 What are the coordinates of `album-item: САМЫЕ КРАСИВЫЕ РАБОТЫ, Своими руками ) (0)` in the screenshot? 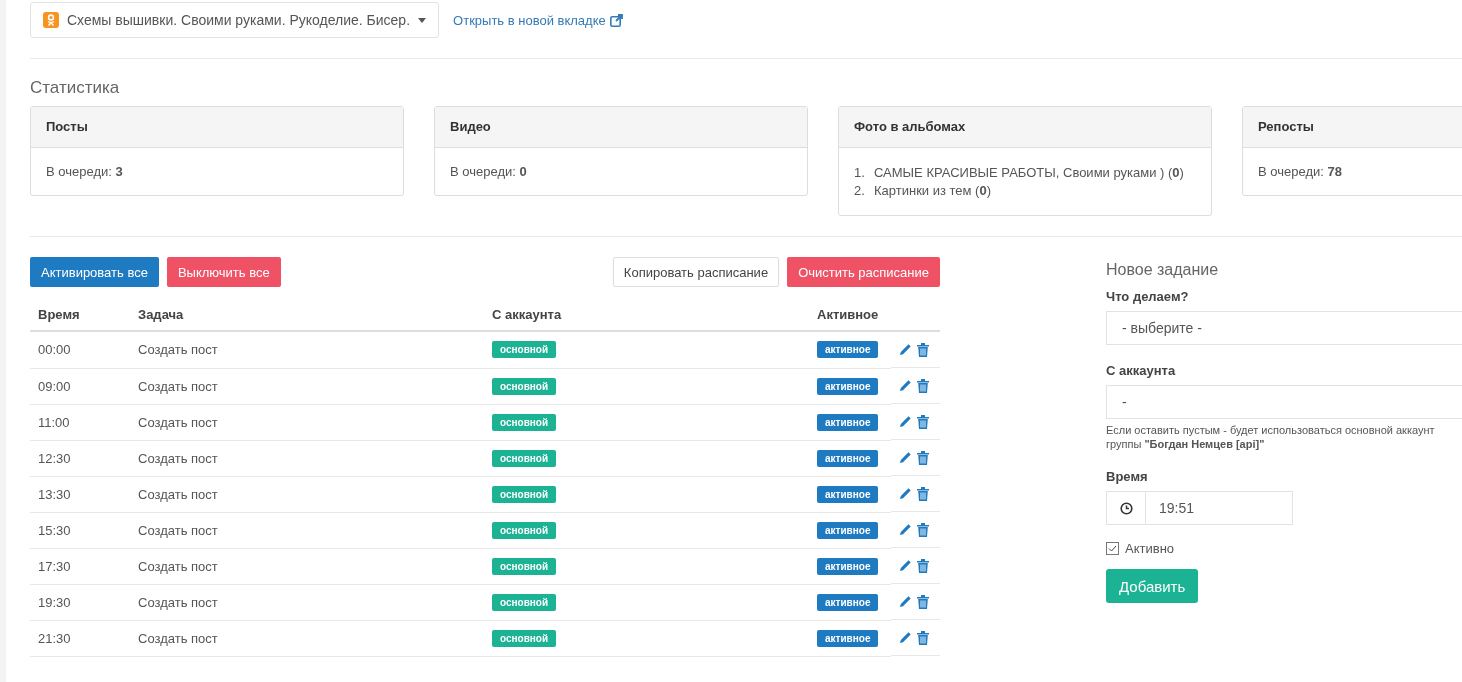 It's located at (1029, 173).